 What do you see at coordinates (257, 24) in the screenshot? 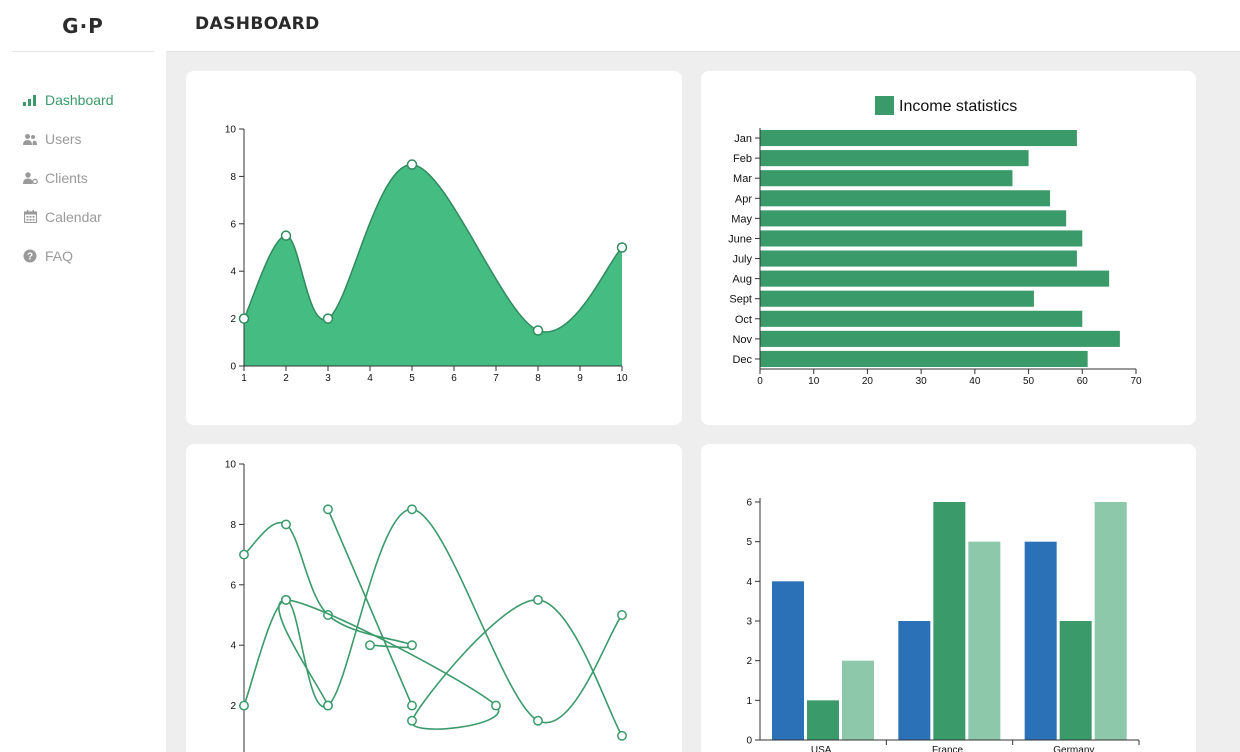
I see `page-title: DASHBOARD` at bounding box center [257, 24].